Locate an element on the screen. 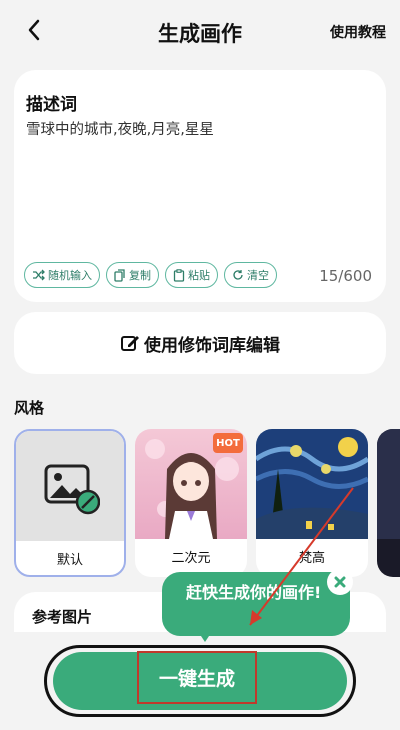 This screenshot has height=730, width=400. style-name-anime: 二次元 is located at coordinates (191, 558).